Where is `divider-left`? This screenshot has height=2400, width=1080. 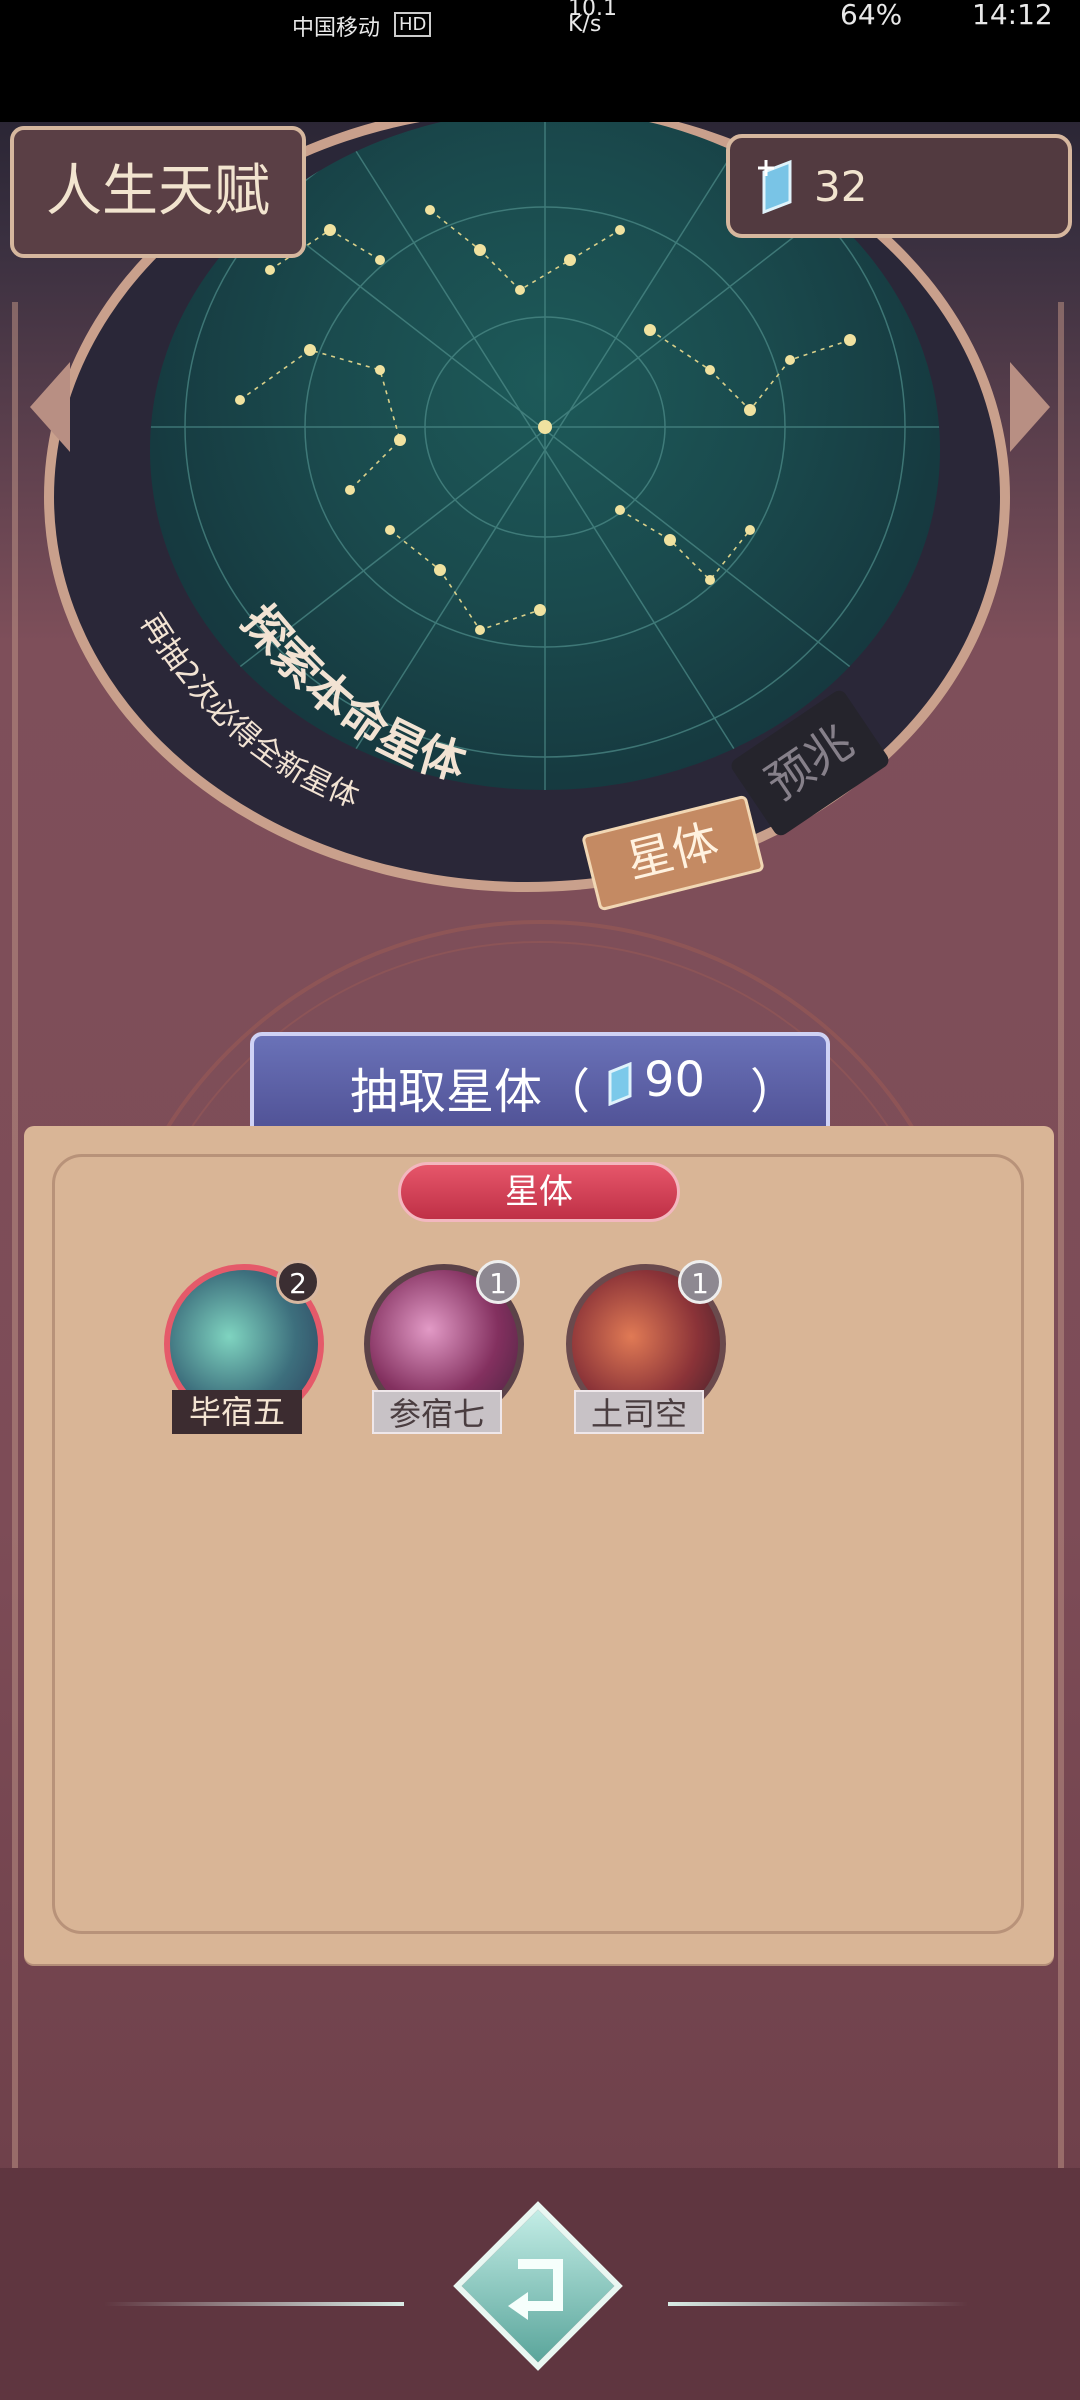 divider-left is located at coordinates (254, 2304).